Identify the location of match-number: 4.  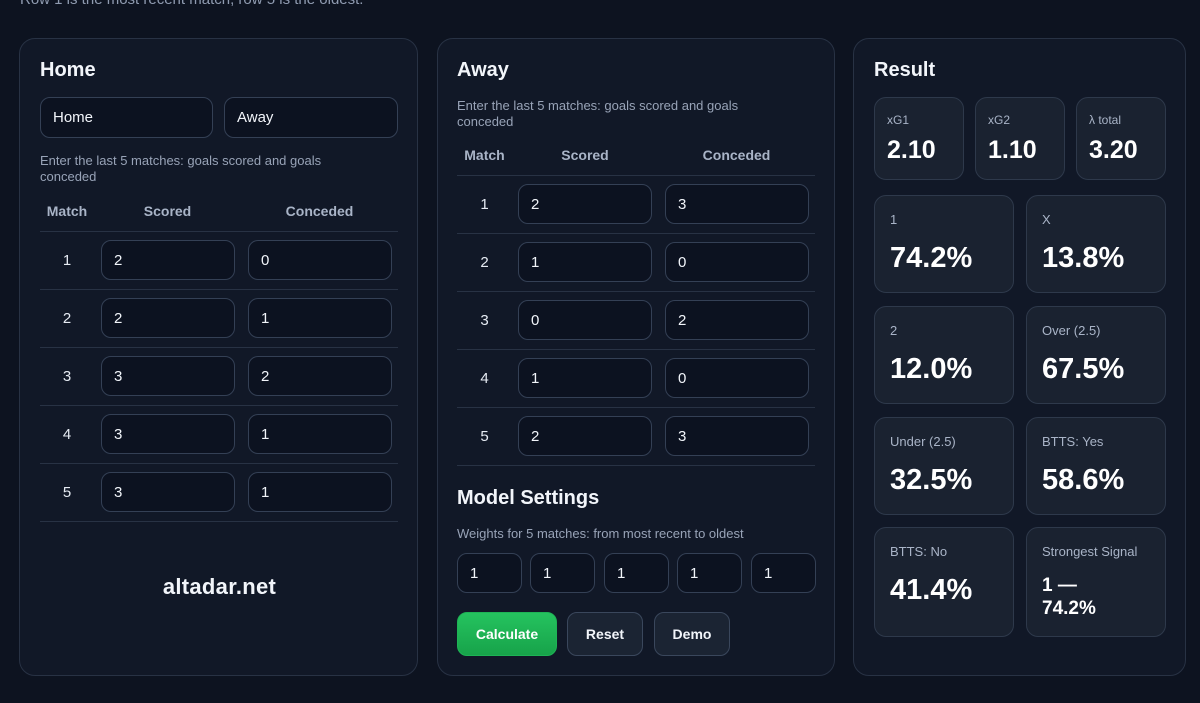
(484, 378).